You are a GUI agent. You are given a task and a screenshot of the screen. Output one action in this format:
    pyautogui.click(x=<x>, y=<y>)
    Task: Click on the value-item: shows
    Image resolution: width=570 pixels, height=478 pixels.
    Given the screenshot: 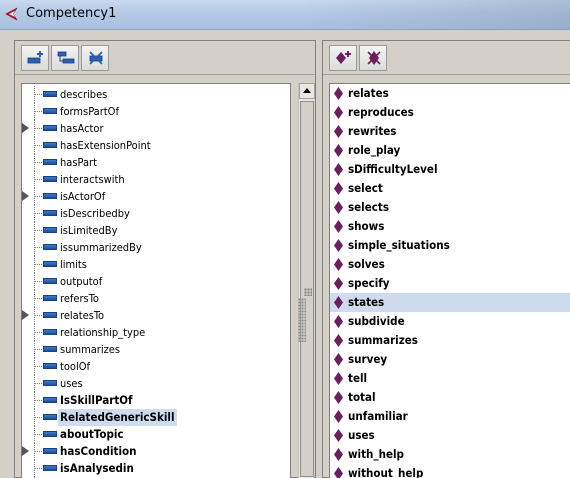 What is the action you would take?
    pyautogui.click(x=450, y=226)
    